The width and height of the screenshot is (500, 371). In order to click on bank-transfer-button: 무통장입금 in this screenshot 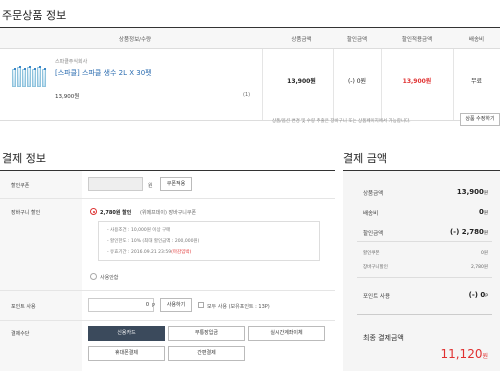, I will do `click(206, 333)`.